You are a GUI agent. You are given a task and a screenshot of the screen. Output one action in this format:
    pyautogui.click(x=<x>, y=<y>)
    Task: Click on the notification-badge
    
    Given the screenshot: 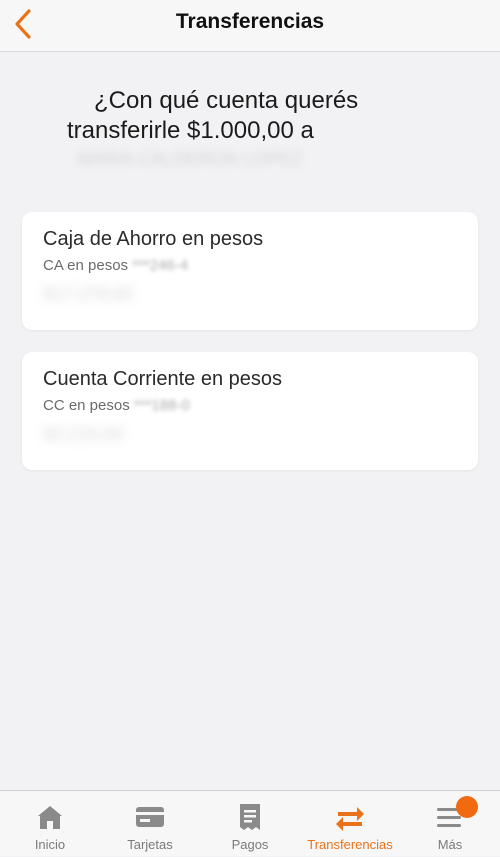 What is the action you would take?
    pyautogui.click(x=467, y=807)
    